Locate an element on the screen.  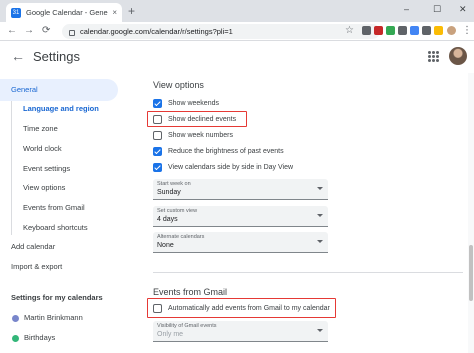
select-value: 4 days is located at coordinates (167, 219).